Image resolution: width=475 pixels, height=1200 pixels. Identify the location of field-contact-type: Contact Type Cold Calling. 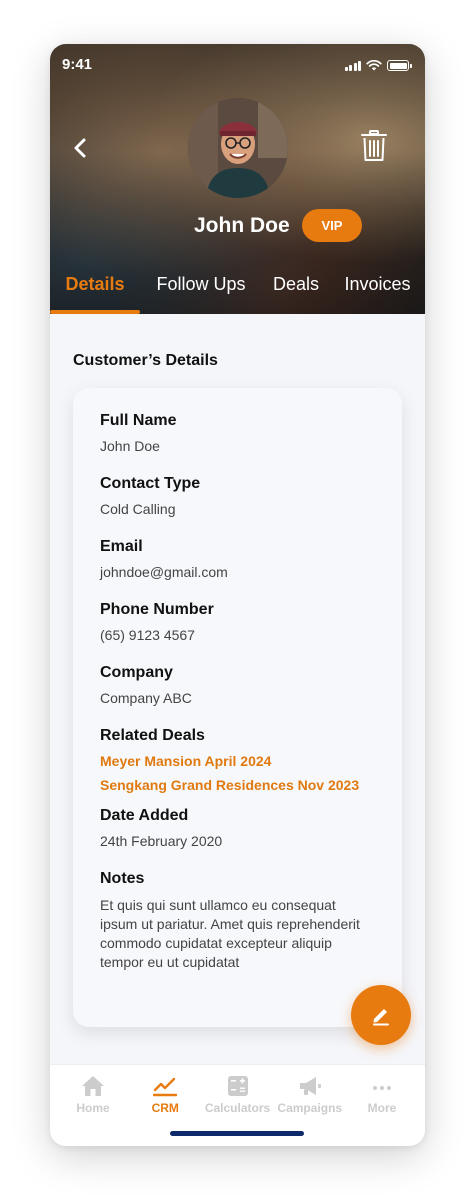
(237, 496).